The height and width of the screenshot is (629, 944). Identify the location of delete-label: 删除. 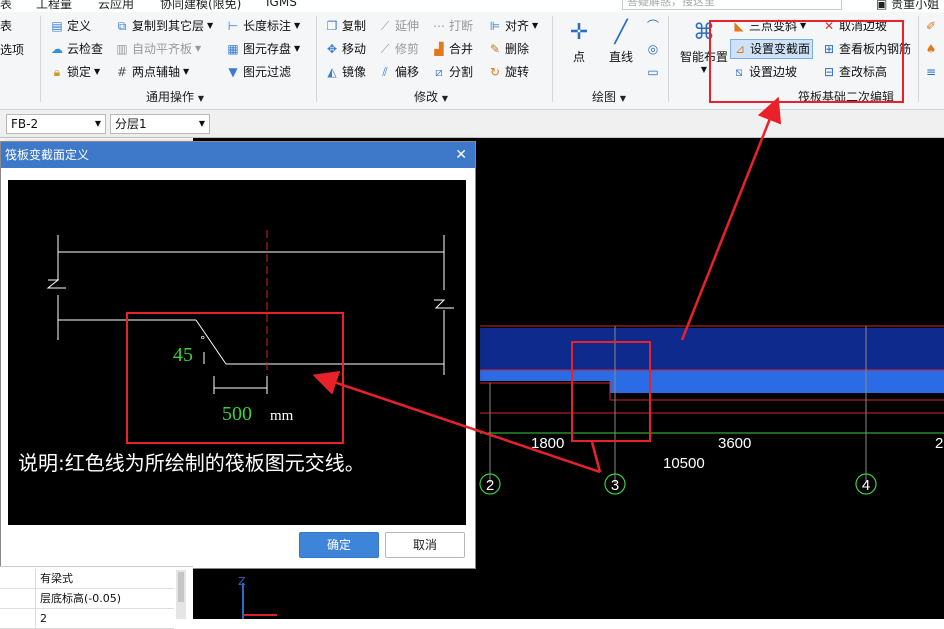
(517, 49).